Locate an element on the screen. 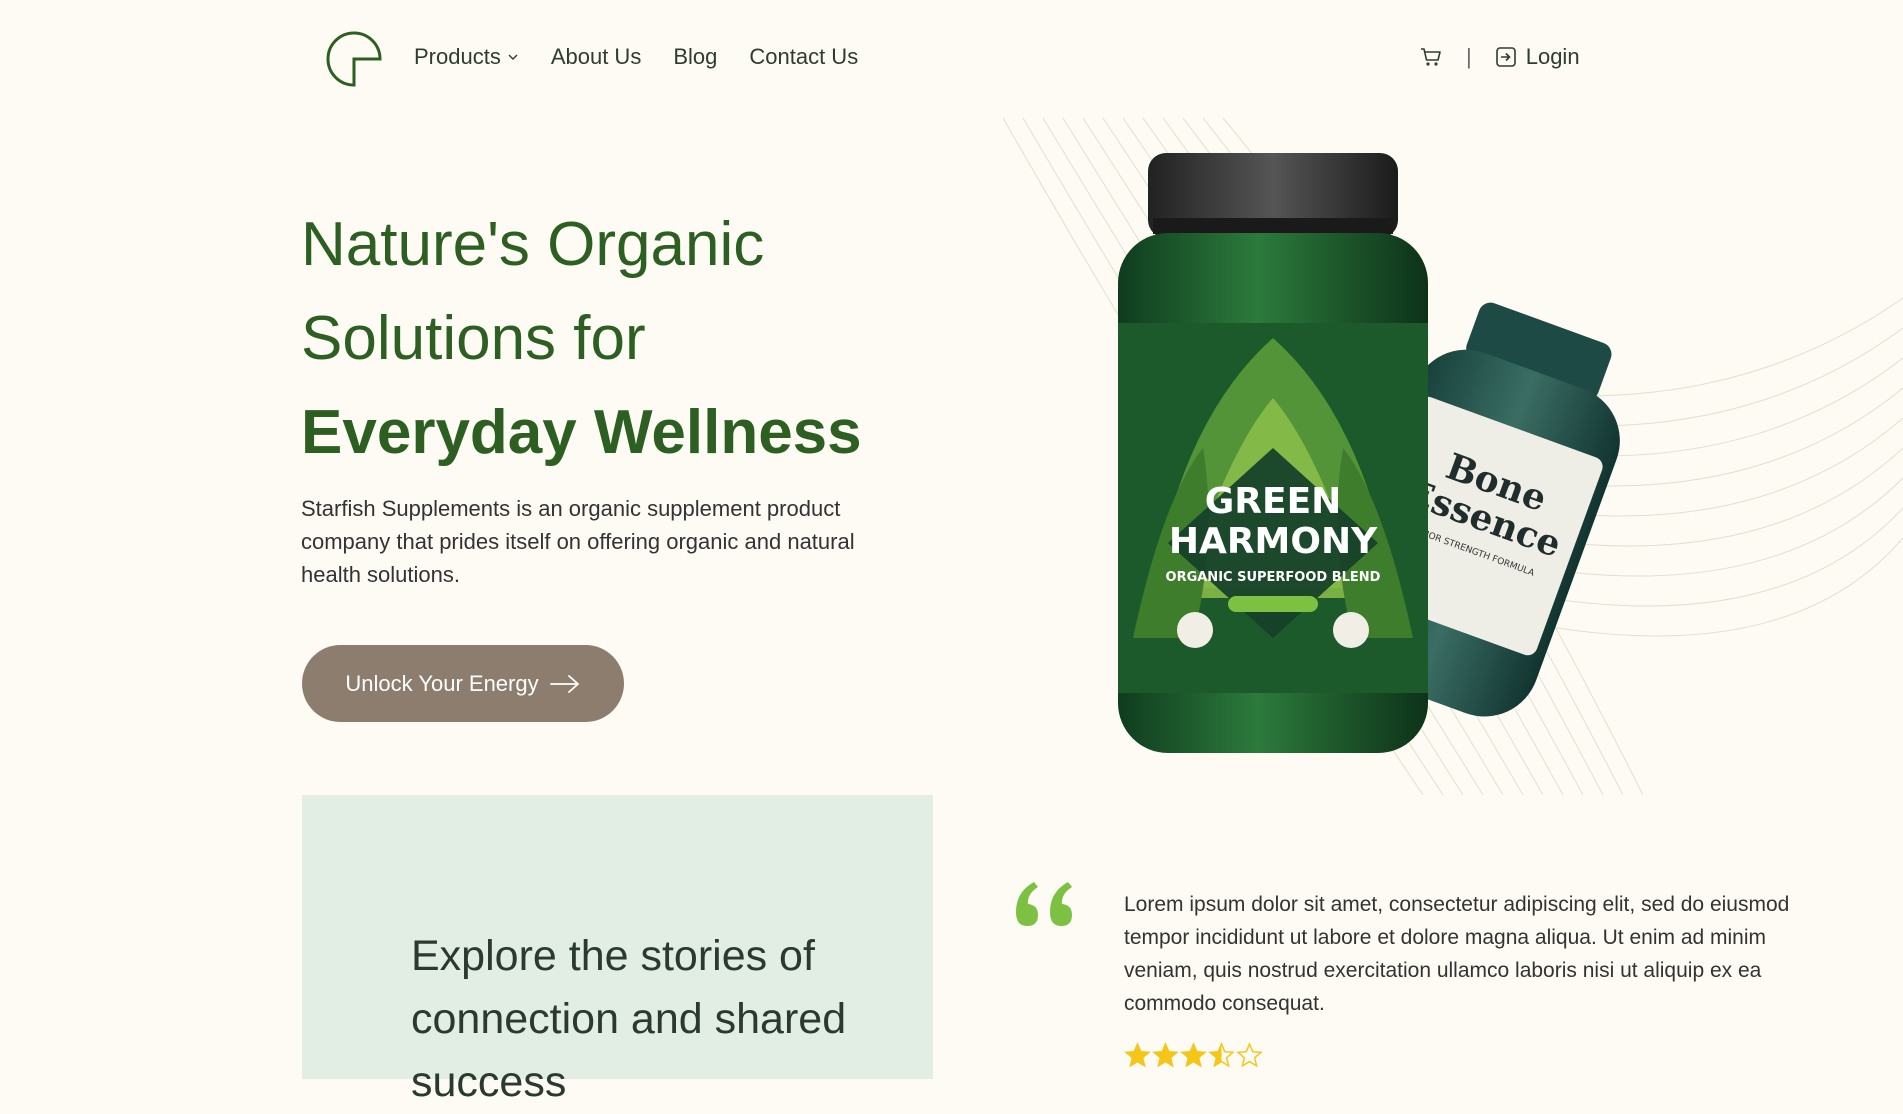 This screenshot has height=1114, width=1903. green-harmony-jar: GREEN HARMONY ORGANIC SUPERFOOD BLEND is located at coordinates (1273, 453).